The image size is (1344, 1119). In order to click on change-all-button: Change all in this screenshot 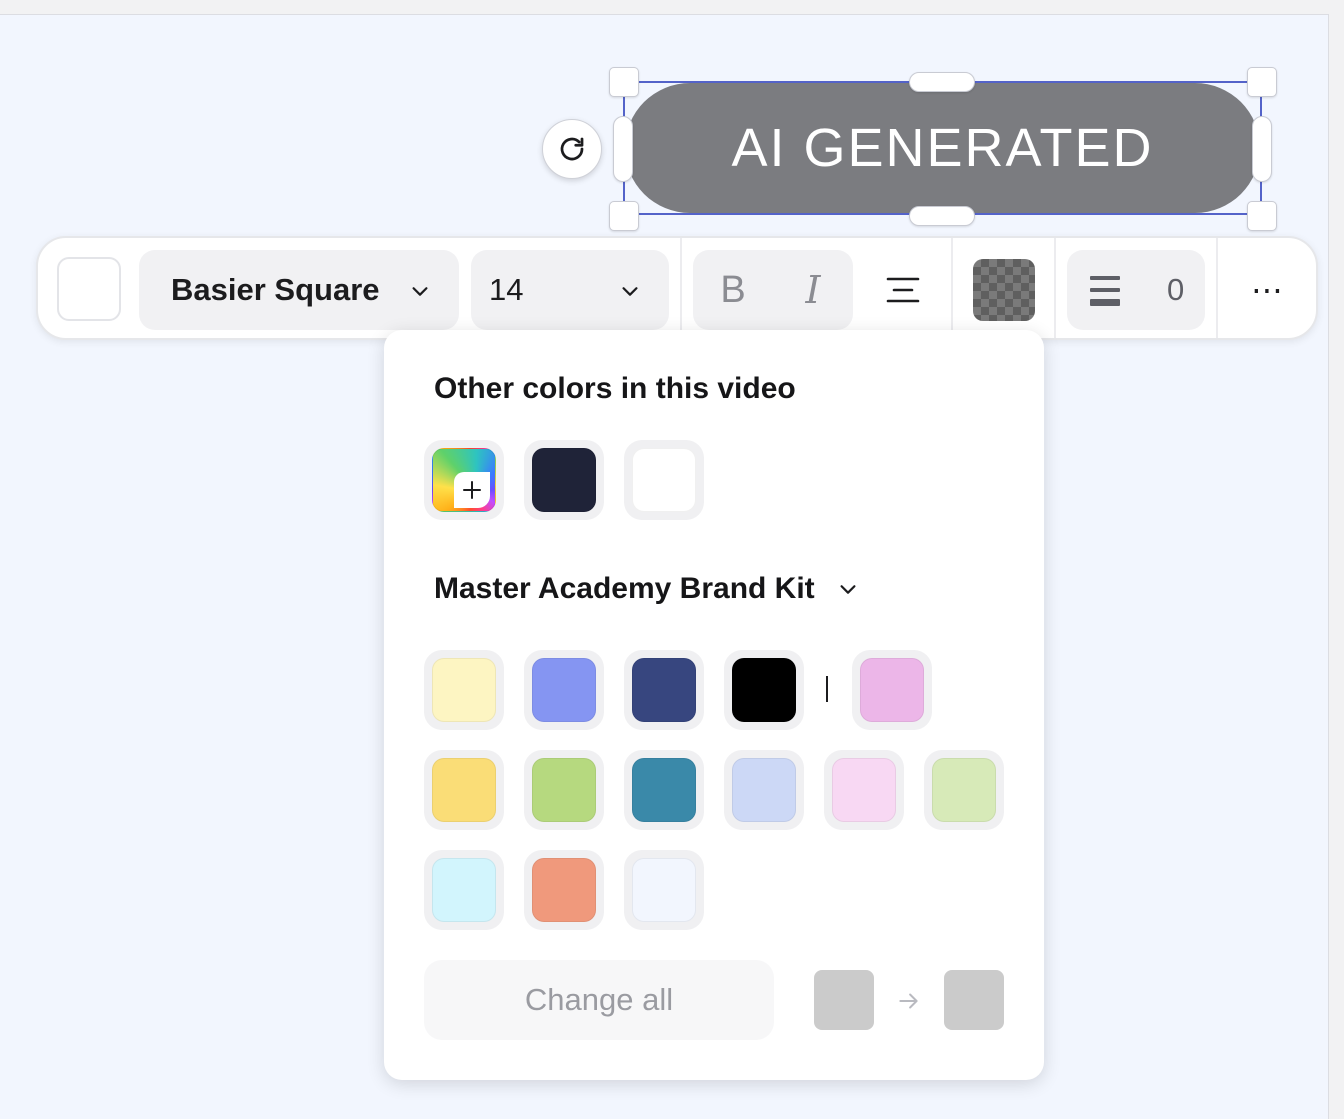, I will do `click(599, 1000)`.